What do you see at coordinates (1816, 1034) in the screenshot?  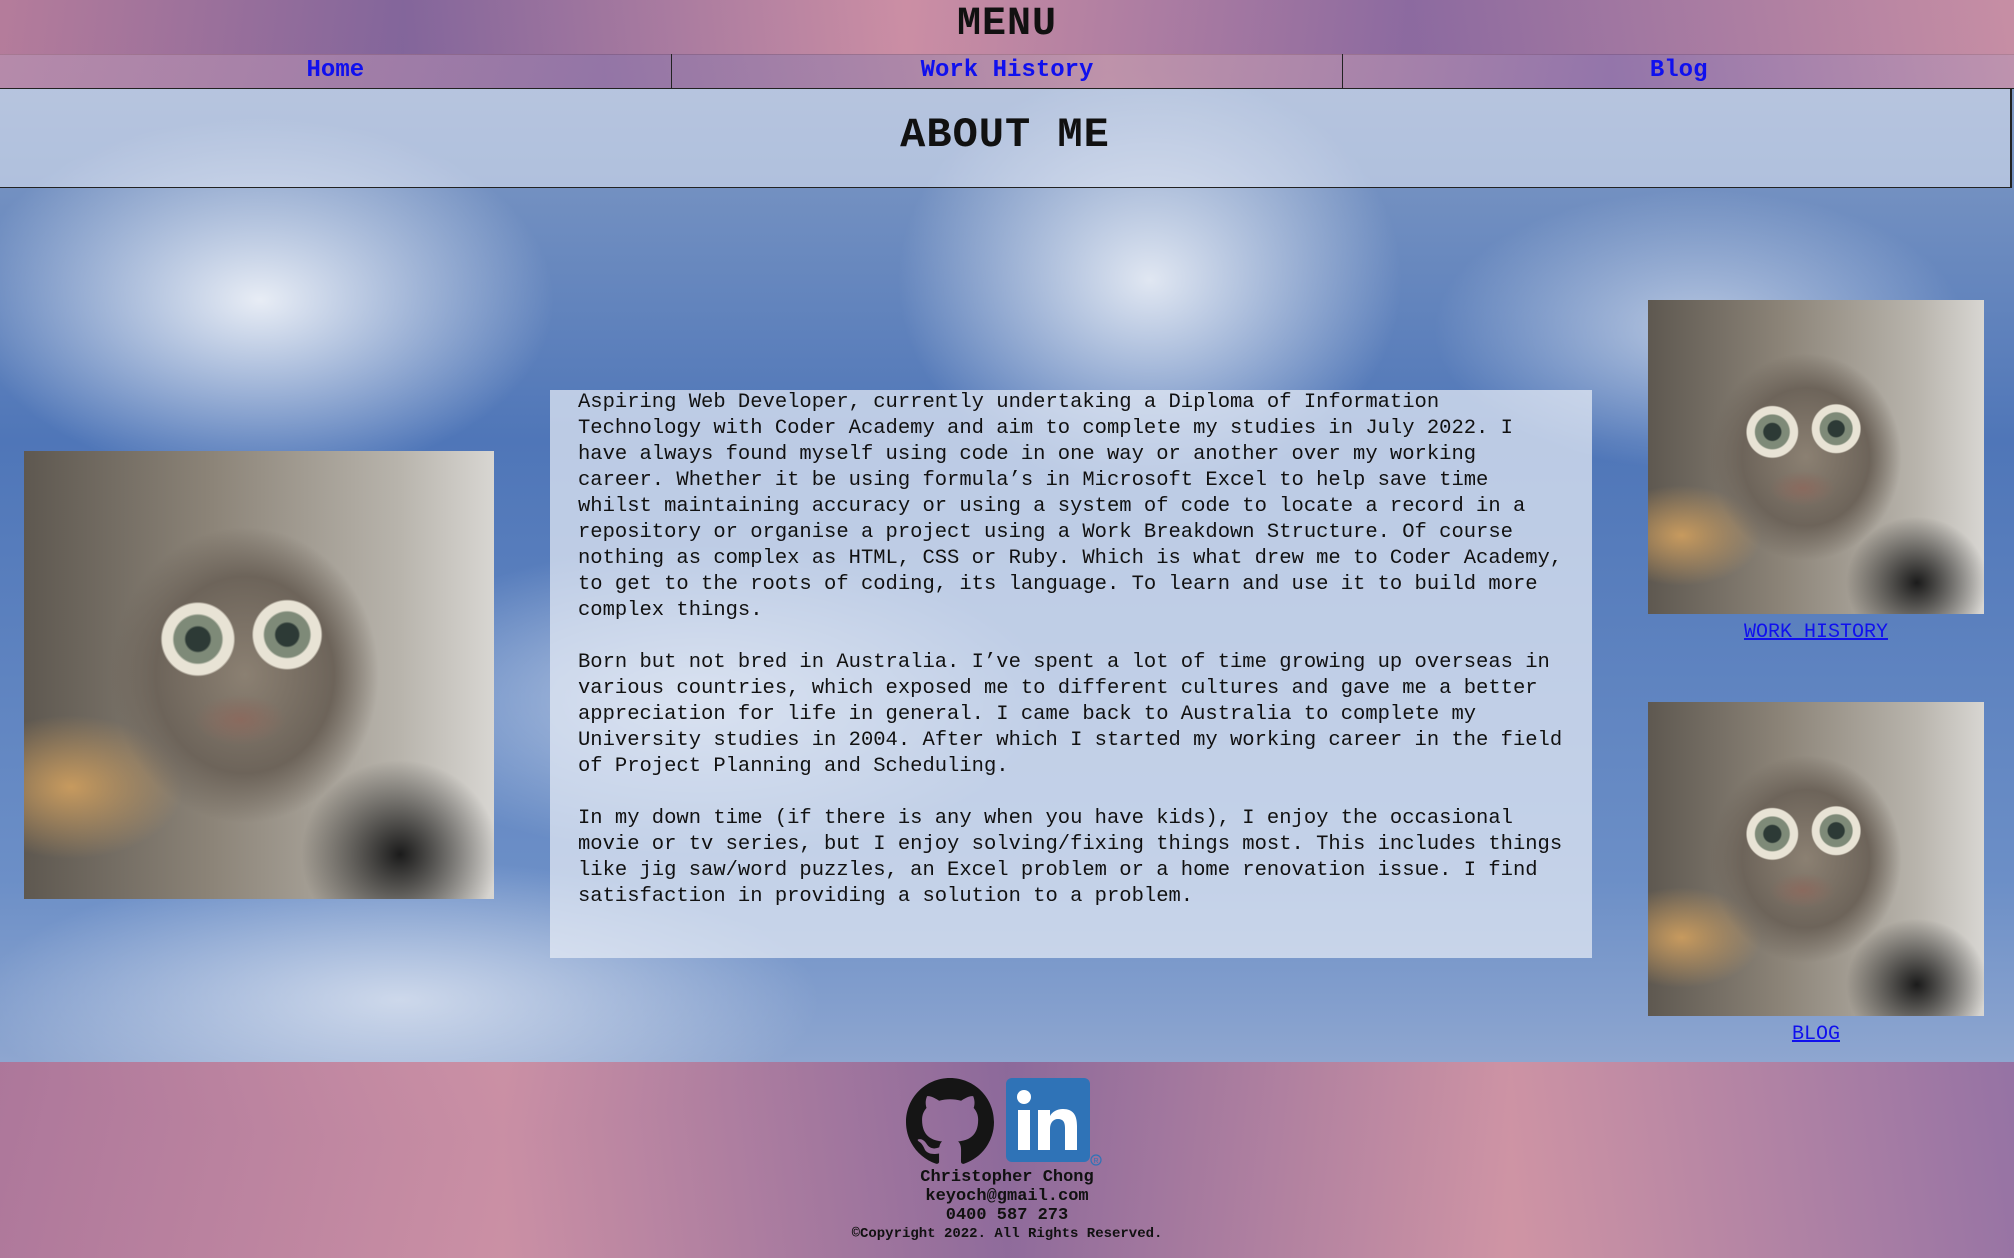 I see `blog-link: BLOG` at bounding box center [1816, 1034].